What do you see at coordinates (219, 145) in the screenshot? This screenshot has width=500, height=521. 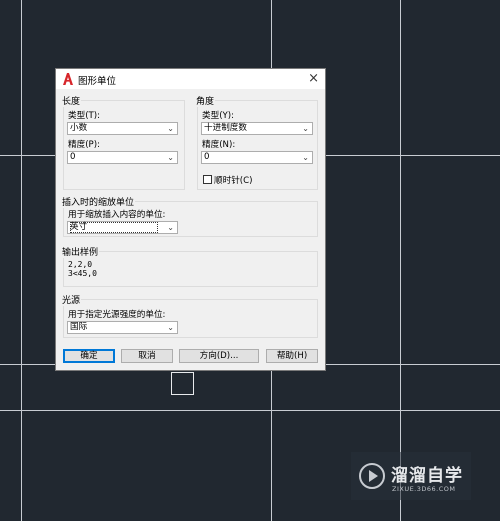 I see `angle-precision-label: 精度(N):` at bounding box center [219, 145].